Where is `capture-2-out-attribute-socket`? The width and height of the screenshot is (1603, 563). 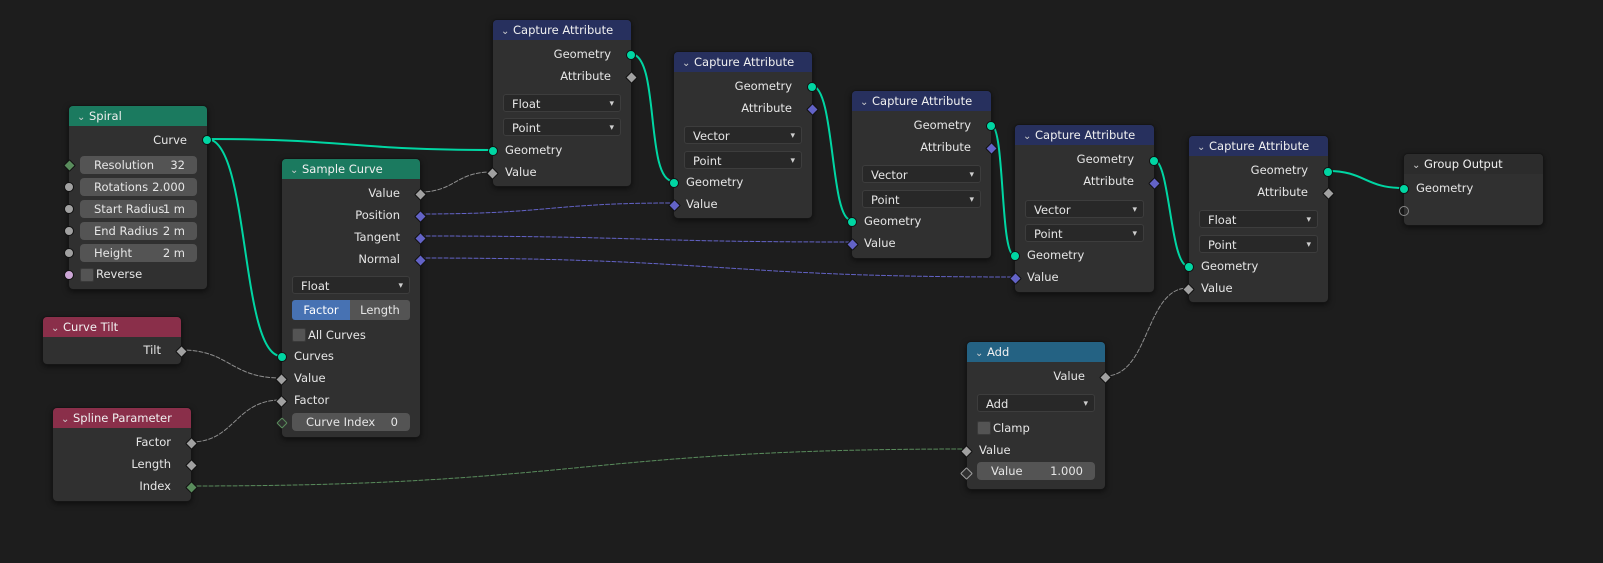 capture-2-out-attribute-socket is located at coordinates (812, 109).